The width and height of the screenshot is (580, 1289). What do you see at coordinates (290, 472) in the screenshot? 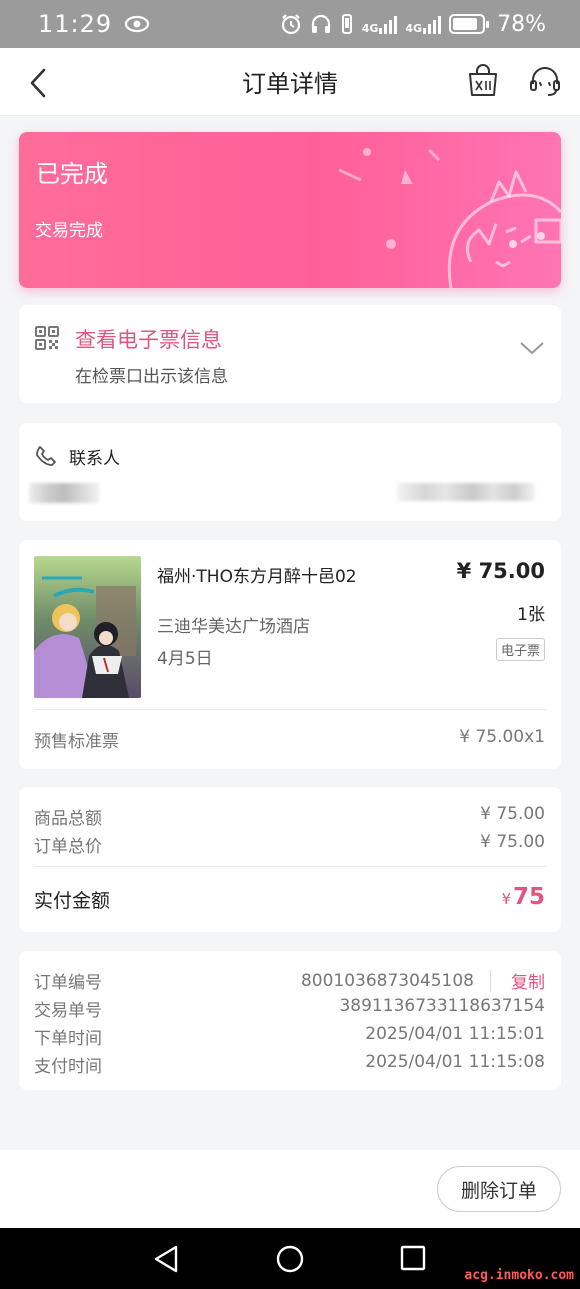
I see `contact-card: 联系人` at bounding box center [290, 472].